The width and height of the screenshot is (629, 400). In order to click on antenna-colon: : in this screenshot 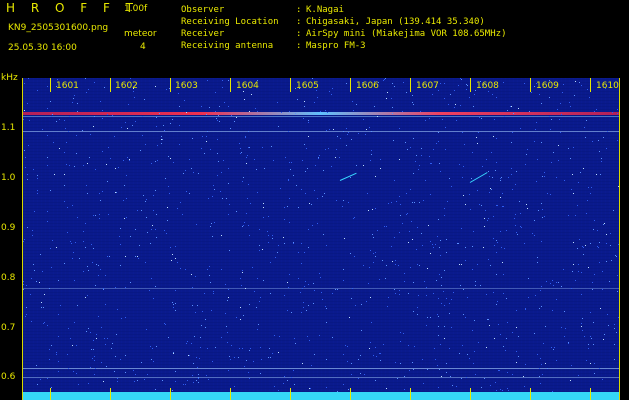, I will do `click(299, 46)`.